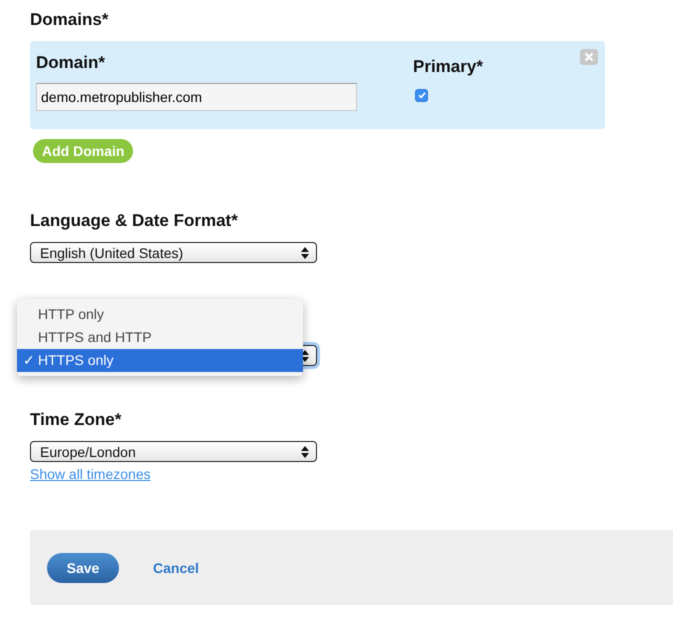 This screenshot has height=634, width=673. What do you see at coordinates (176, 568) in the screenshot?
I see `cancel-link: Cancel` at bounding box center [176, 568].